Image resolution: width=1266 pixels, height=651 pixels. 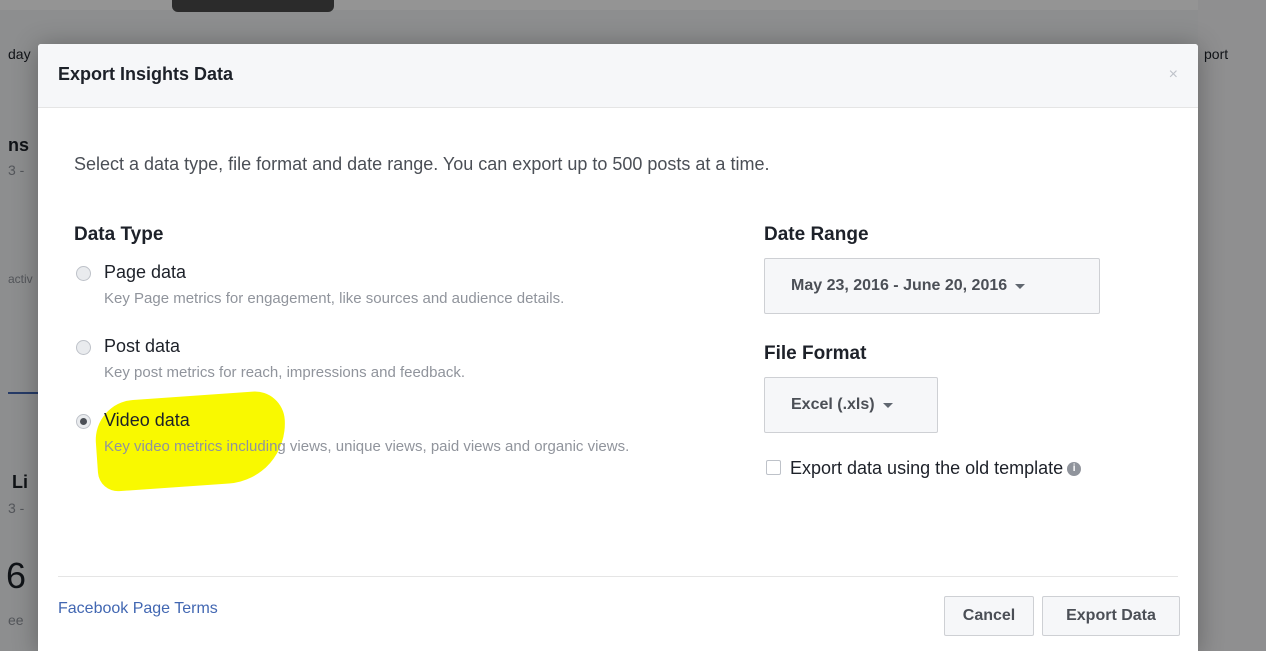 I want to click on export-data-button: Export Data, so click(x=1111, y=616).